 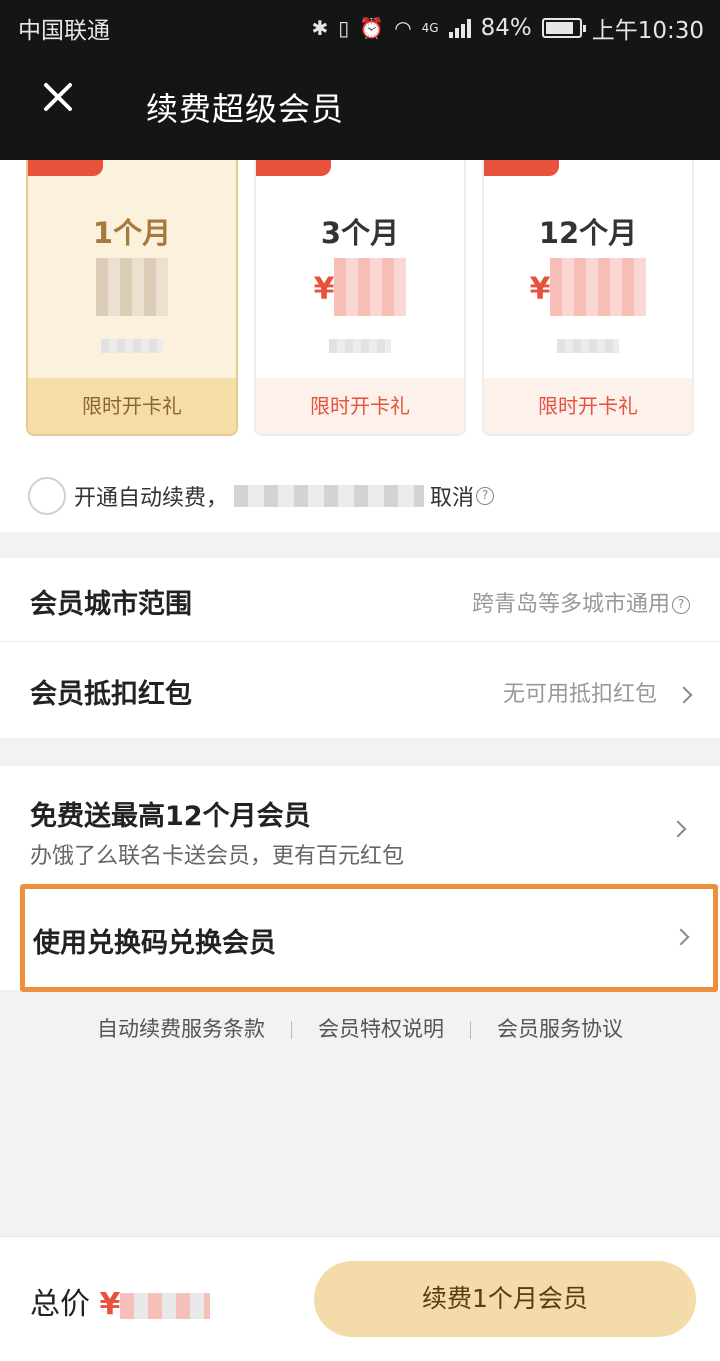 What do you see at coordinates (372, 28) in the screenshot?
I see `alarm-icon: ⏰` at bounding box center [372, 28].